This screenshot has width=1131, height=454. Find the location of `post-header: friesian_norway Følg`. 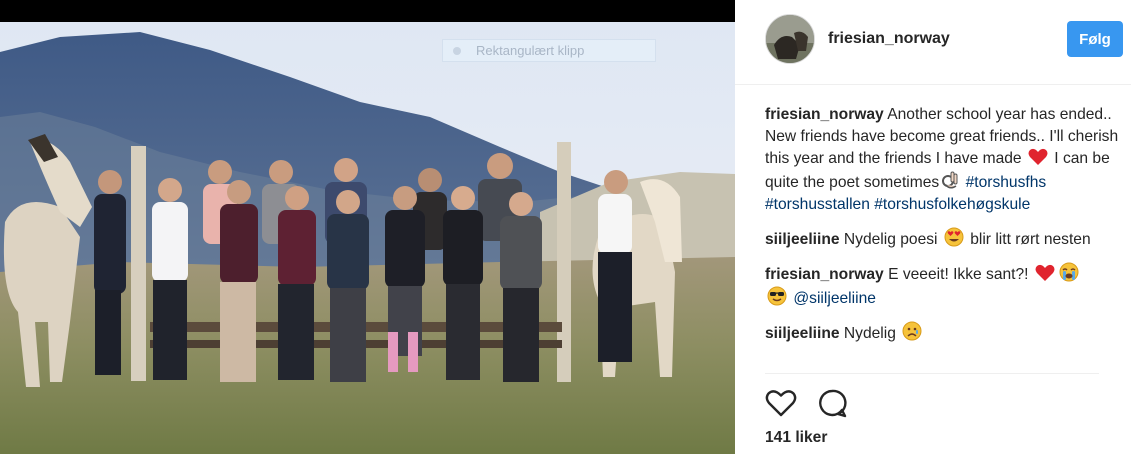

post-header: friesian_norway Følg is located at coordinates (933, 42).